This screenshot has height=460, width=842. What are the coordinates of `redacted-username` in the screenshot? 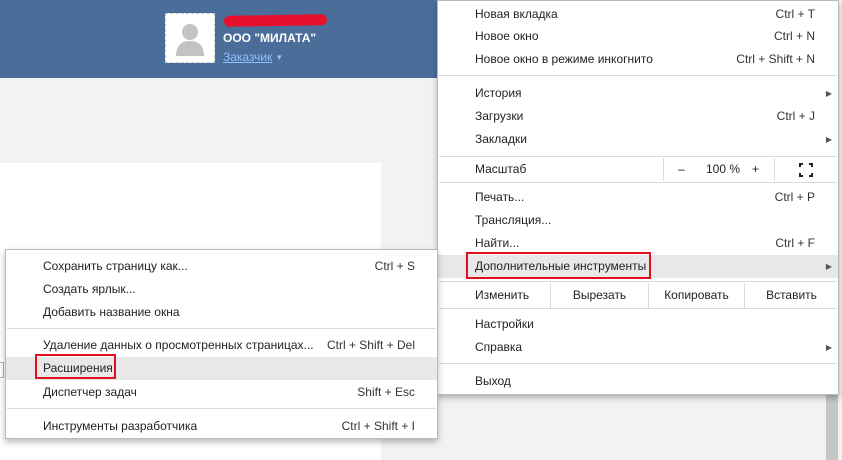 It's located at (275, 20).